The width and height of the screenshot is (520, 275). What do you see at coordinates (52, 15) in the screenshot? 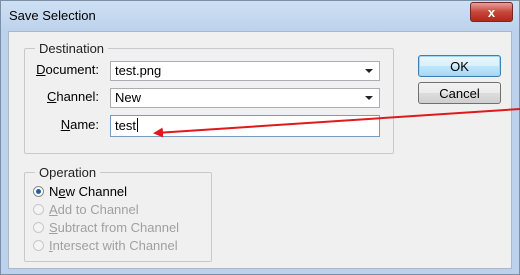
I see `dialog-title: Save Selection` at bounding box center [52, 15].